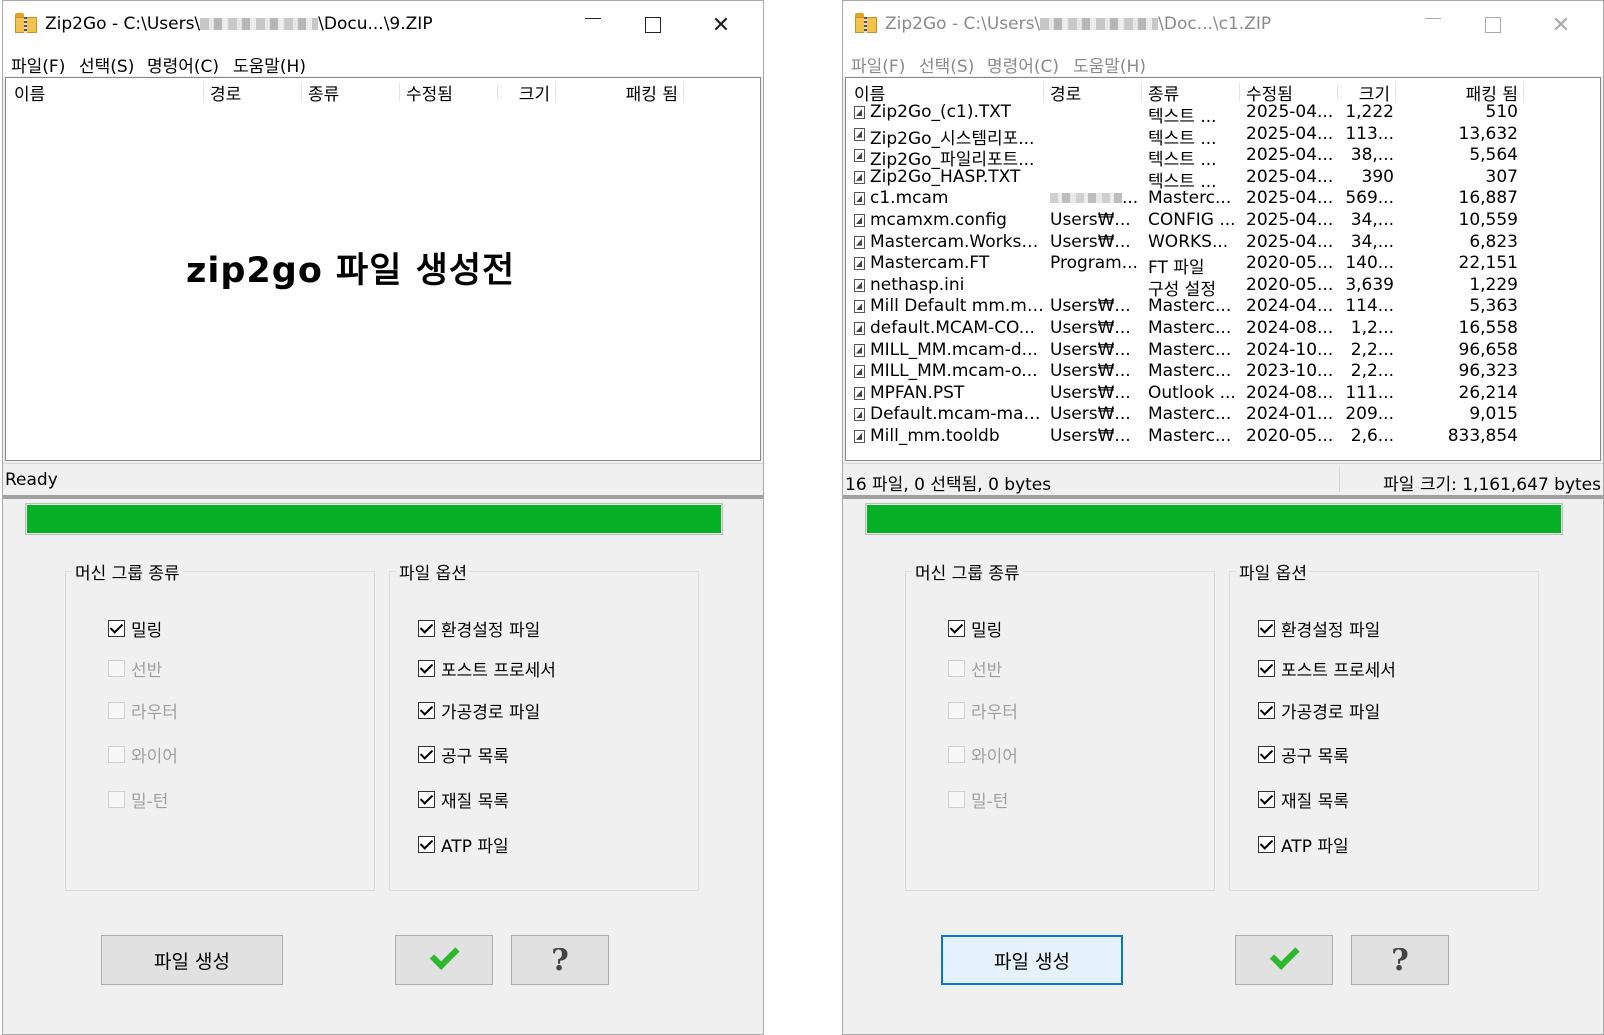 This screenshot has height=1035, width=1604. I want to click on cell-packed: 510, so click(1501, 112).